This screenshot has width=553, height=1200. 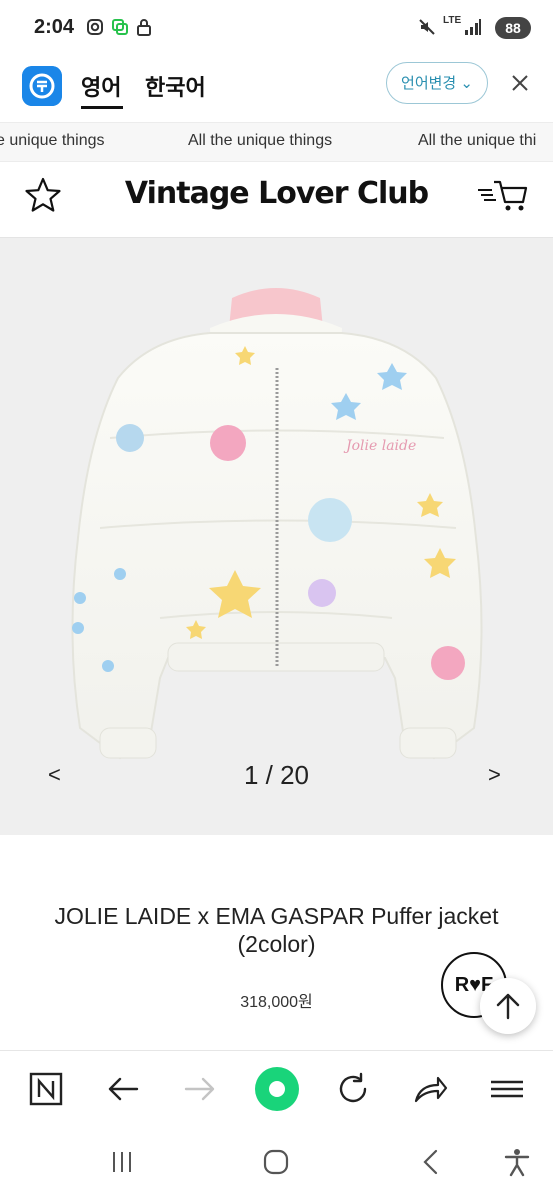 What do you see at coordinates (101, 86) in the screenshot?
I see `tab-english: 영어` at bounding box center [101, 86].